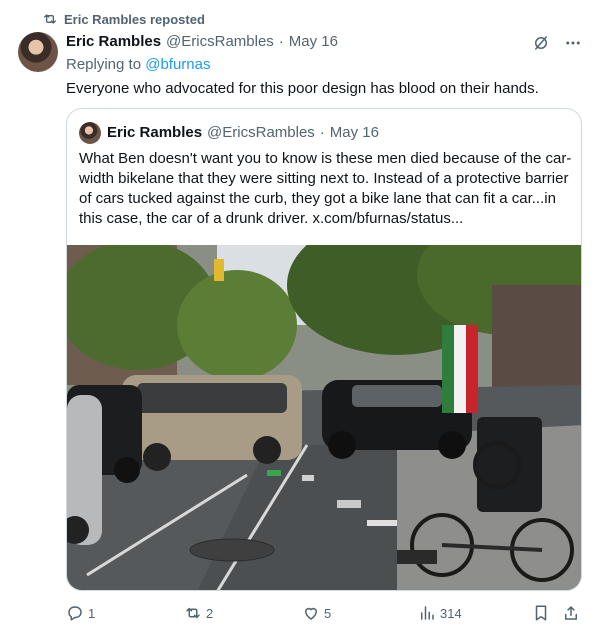 The image size is (602, 639). Describe the element at coordinates (451, 613) in the screenshot. I see `views-count: 314` at that location.